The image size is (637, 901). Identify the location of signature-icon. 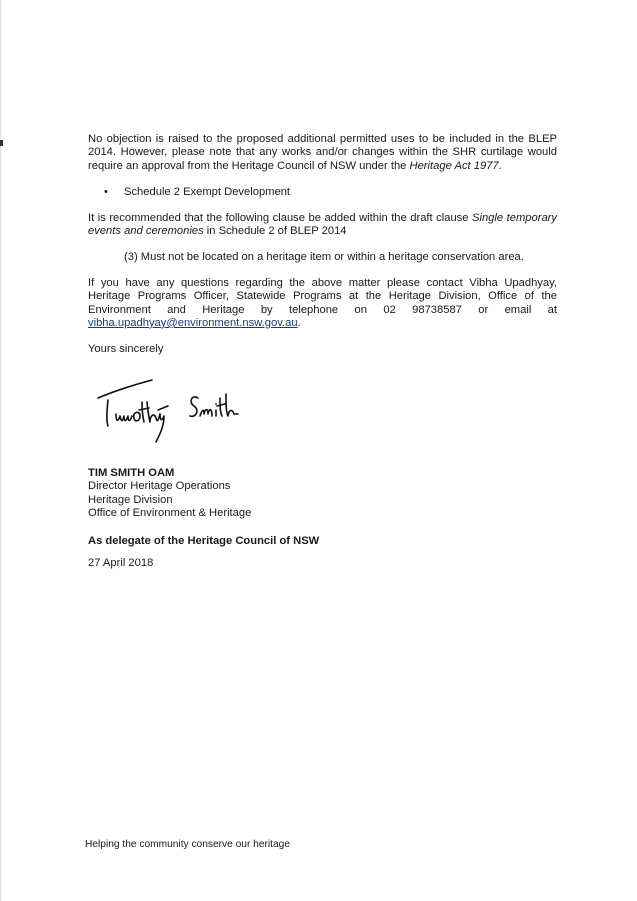
(168, 411).